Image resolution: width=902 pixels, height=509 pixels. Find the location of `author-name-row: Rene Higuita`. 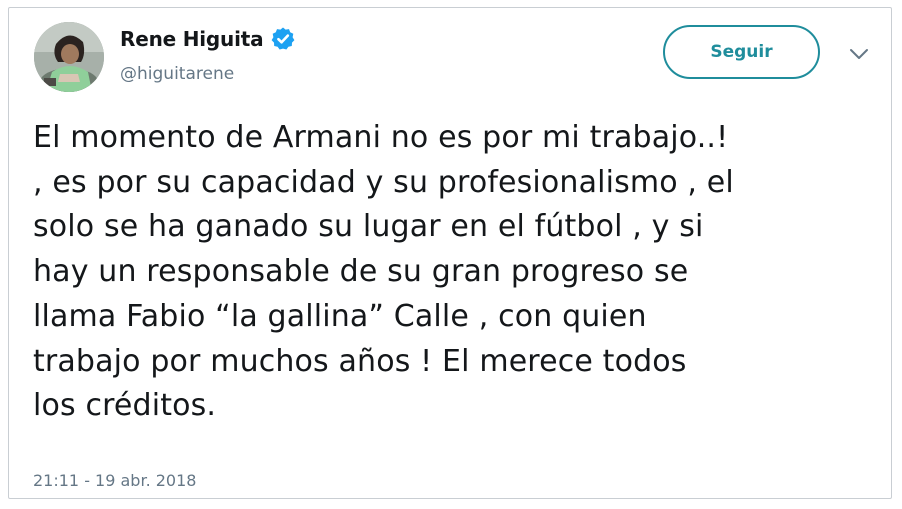

author-name-row: Rene Higuita is located at coordinates (208, 39).